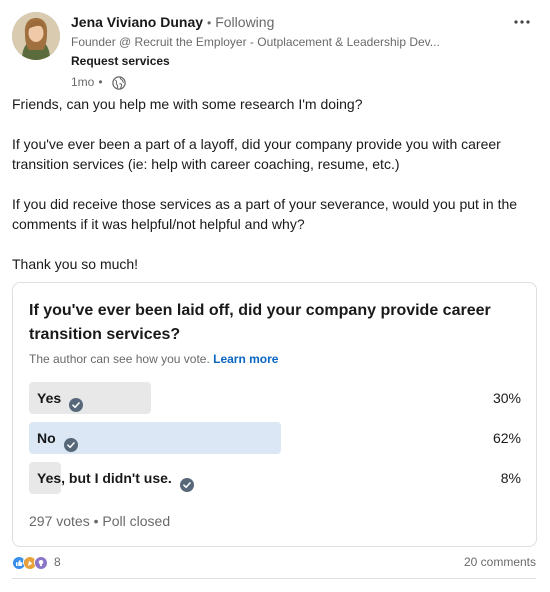 This screenshot has height=592, width=550. I want to click on more-options-button, so click(522, 22).